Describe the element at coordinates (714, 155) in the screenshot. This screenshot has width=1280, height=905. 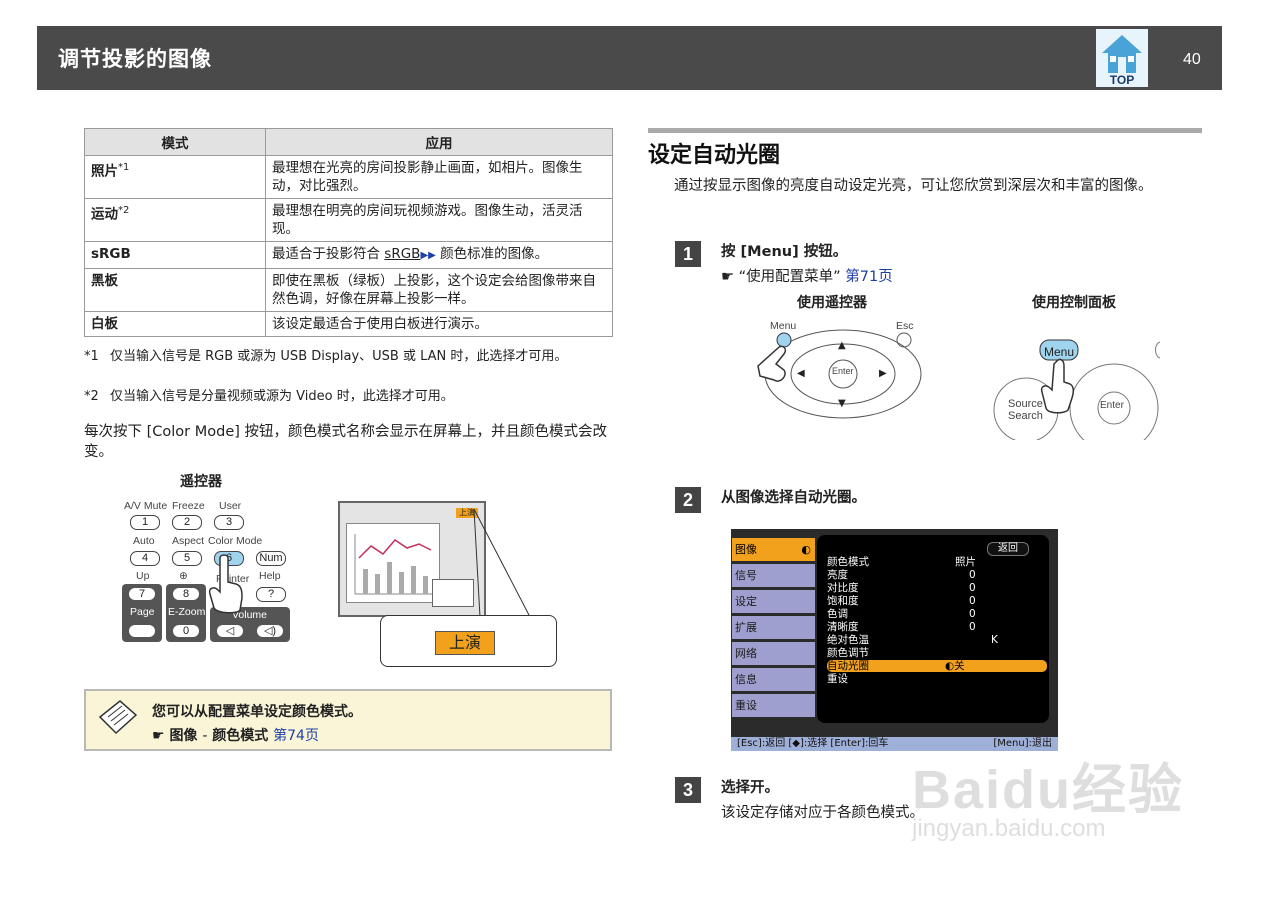
I see `section-title: 设定自动光圈` at that location.